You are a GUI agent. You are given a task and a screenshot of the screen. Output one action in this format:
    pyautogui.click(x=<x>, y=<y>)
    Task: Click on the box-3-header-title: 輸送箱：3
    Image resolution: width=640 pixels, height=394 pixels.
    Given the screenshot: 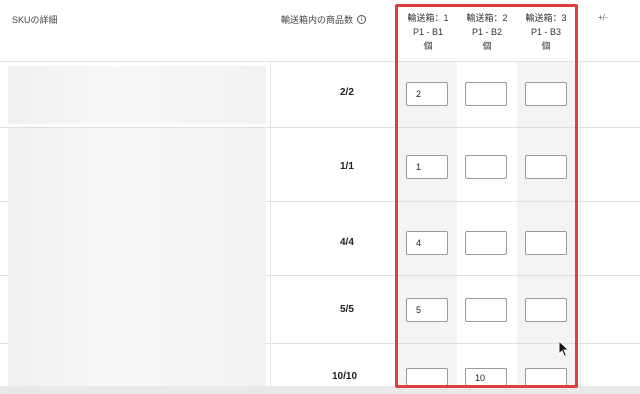 What is the action you would take?
    pyautogui.click(x=546, y=18)
    